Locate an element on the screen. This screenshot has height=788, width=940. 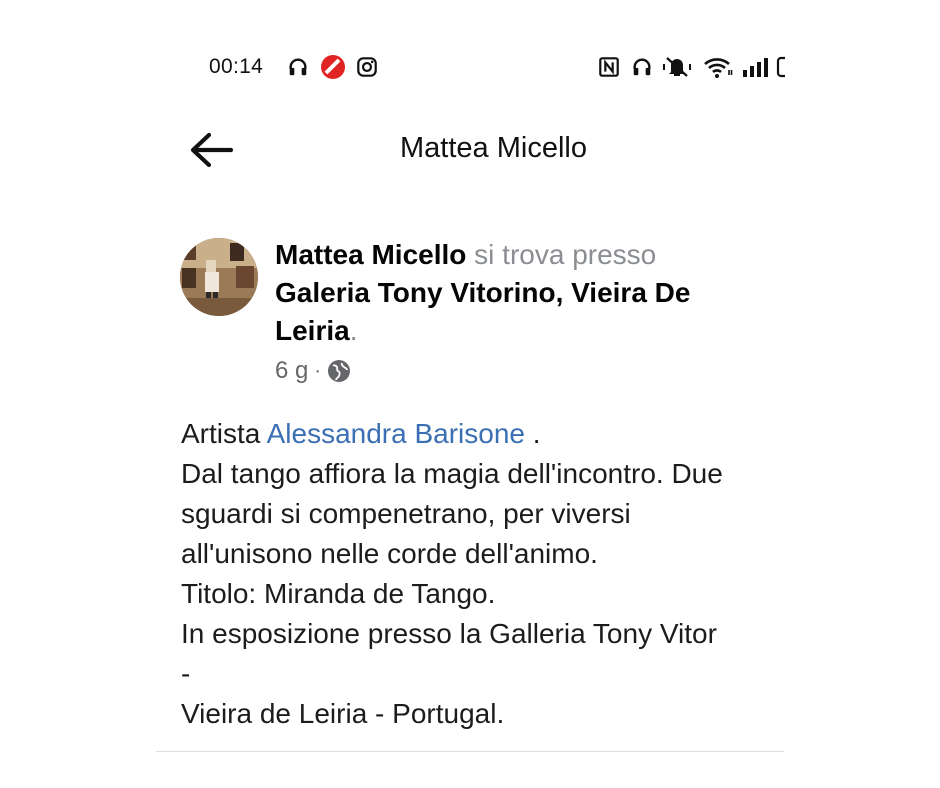
status-time: 00:14 is located at coordinates (236, 66).